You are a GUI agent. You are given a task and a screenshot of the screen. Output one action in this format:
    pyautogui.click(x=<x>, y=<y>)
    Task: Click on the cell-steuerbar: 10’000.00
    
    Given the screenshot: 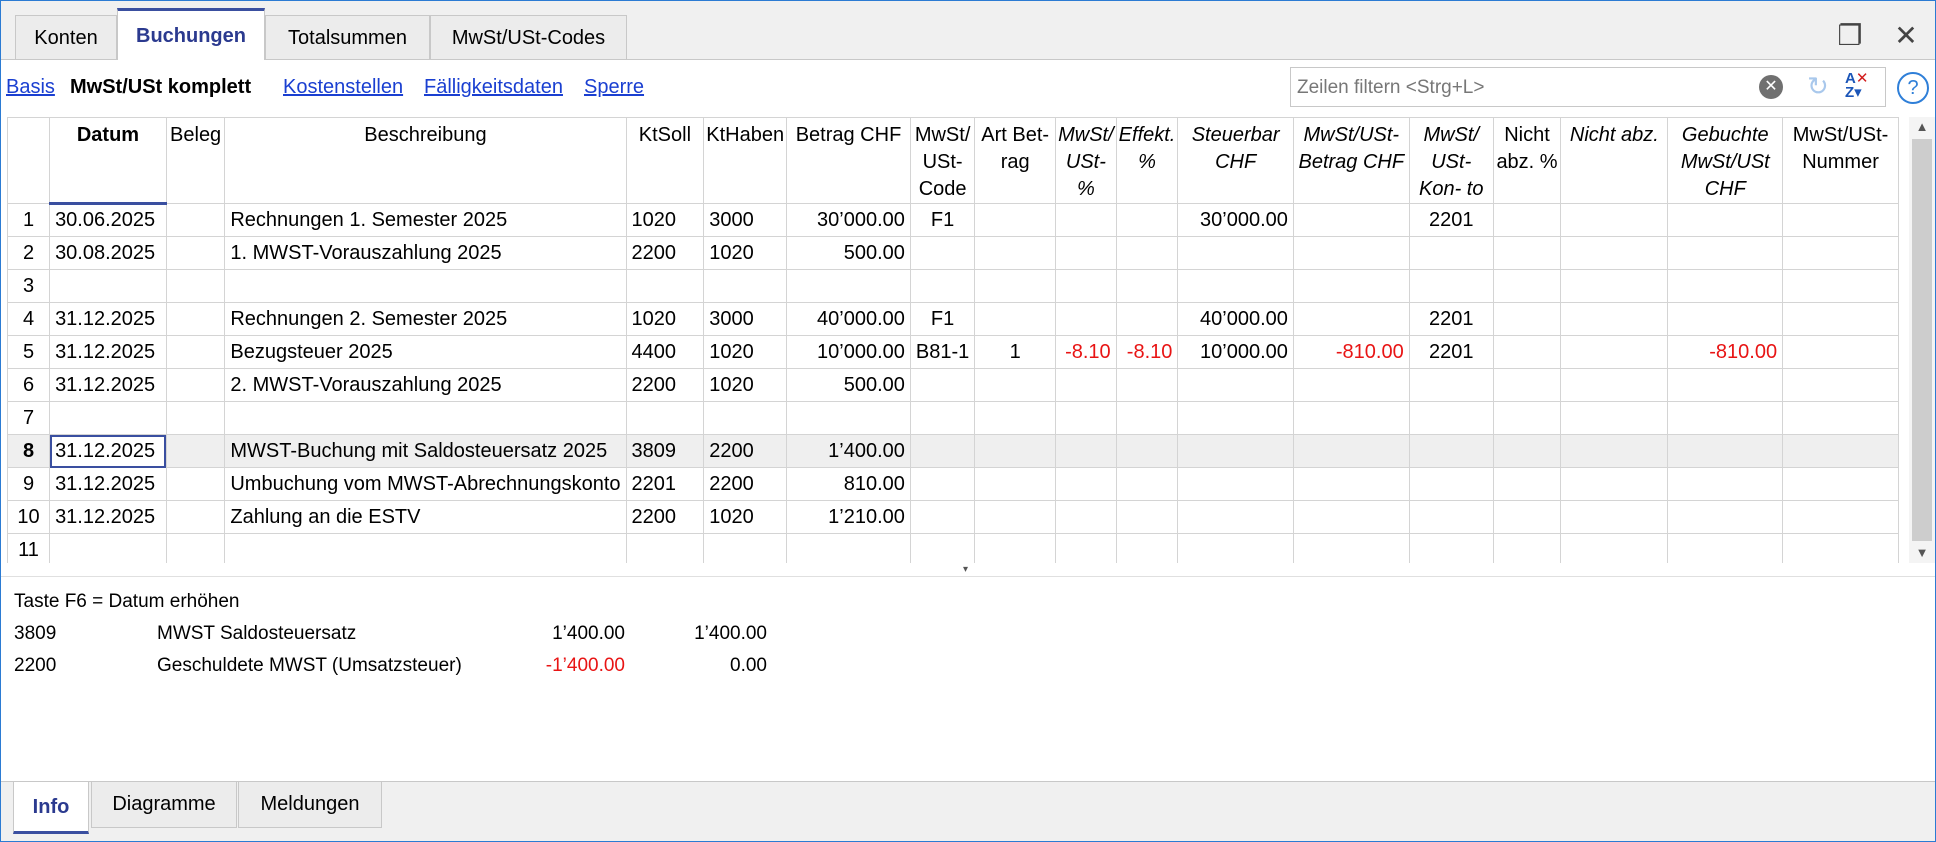 What is the action you would take?
    pyautogui.click(x=1235, y=352)
    